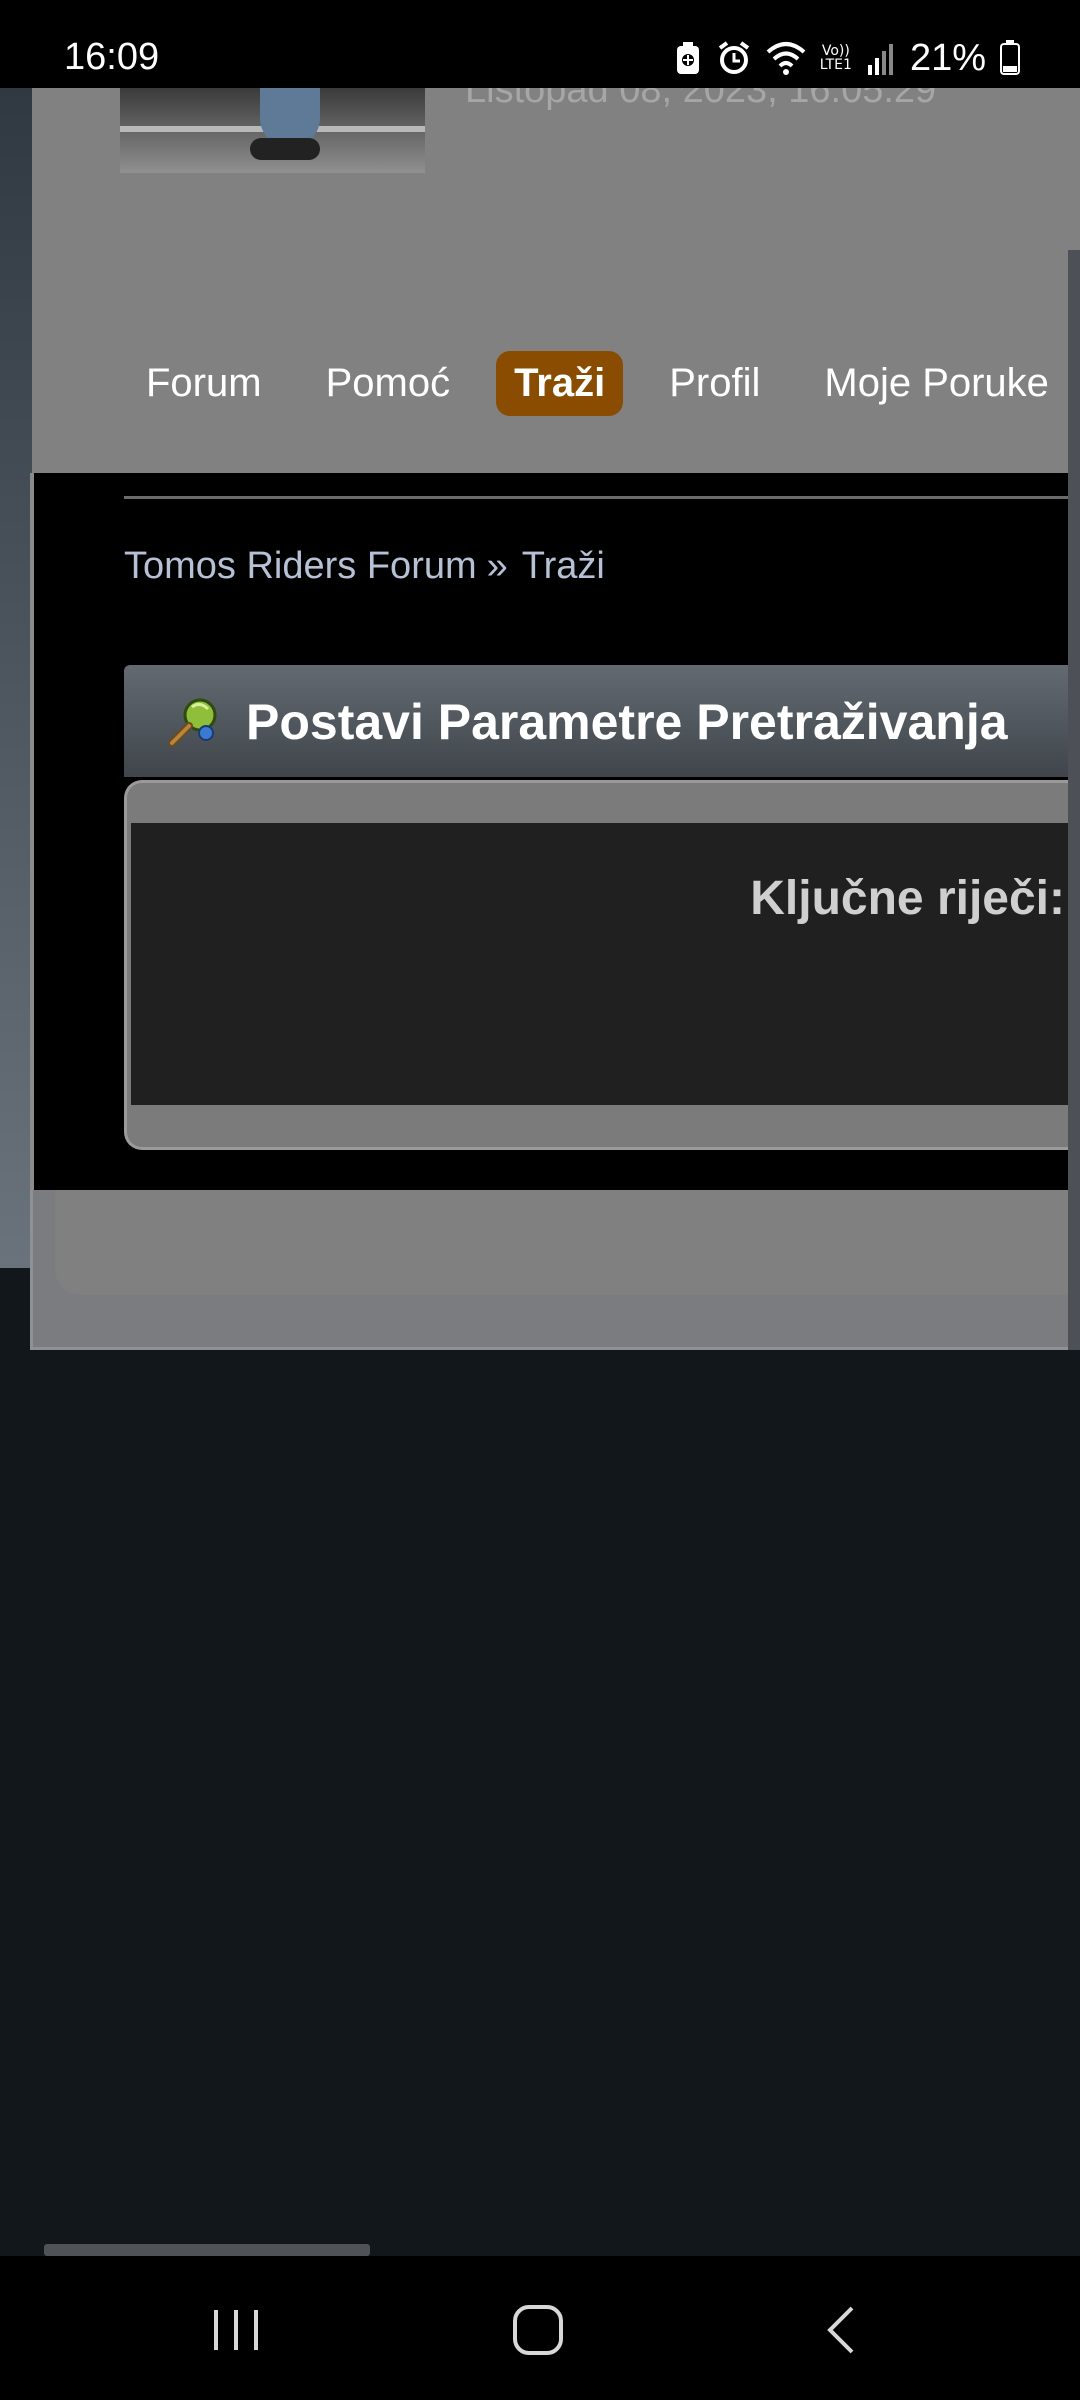 The height and width of the screenshot is (2400, 1080). Describe the element at coordinates (1010, 58) in the screenshot. I see `battery-icon` at that location.